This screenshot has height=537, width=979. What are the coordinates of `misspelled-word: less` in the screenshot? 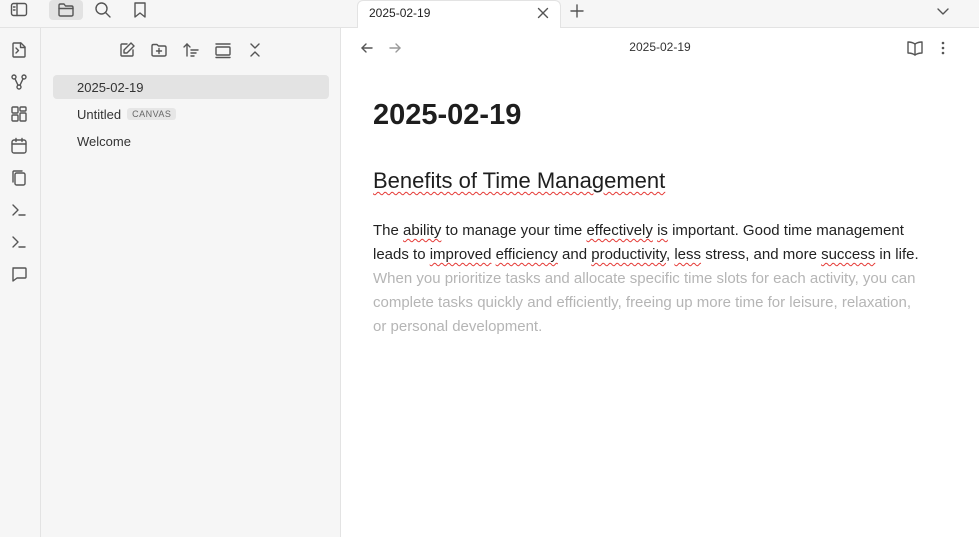 It's located at (688, 254).